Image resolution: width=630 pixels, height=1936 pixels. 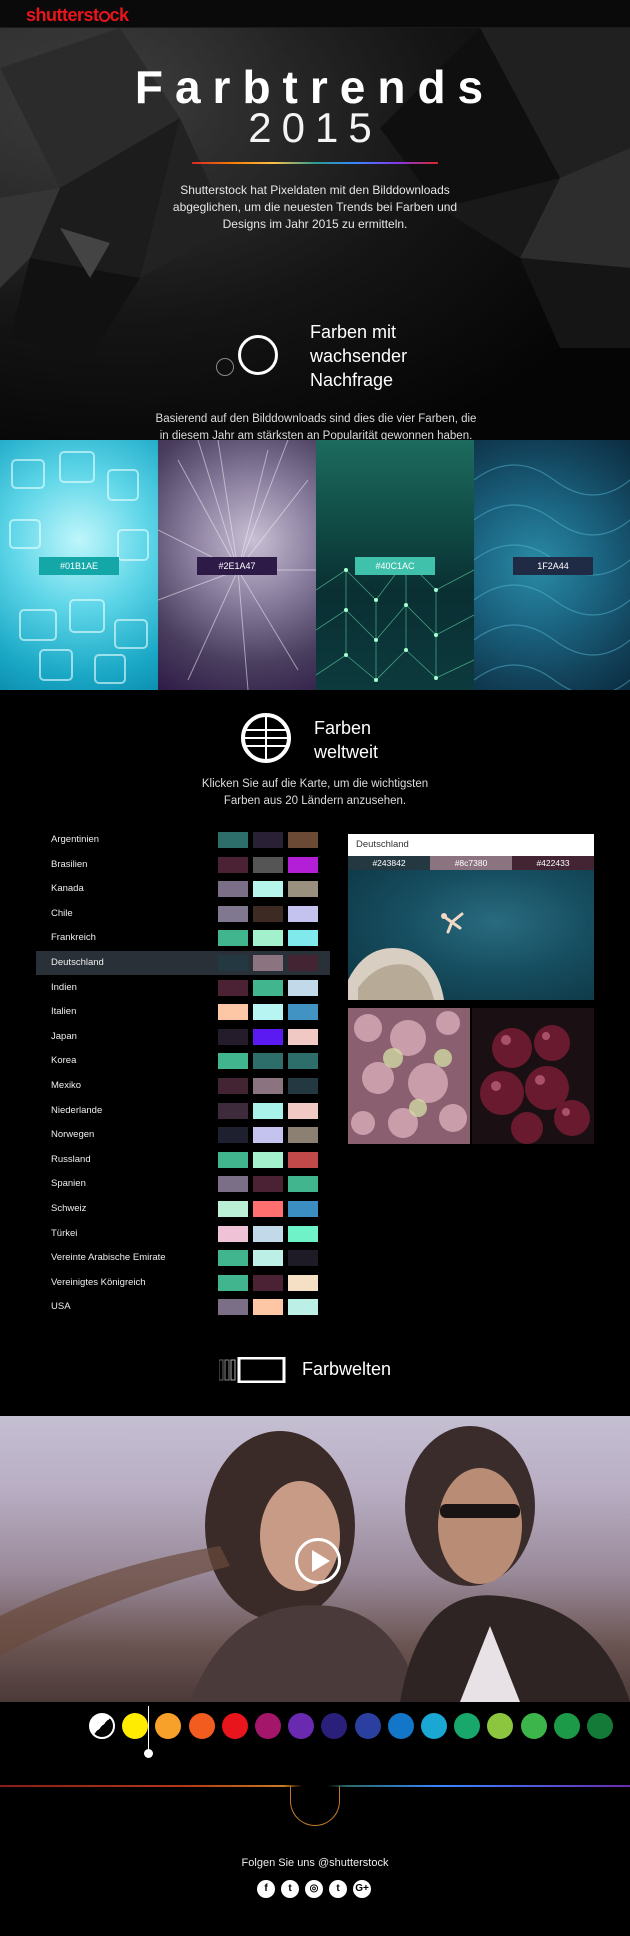 I want to click on country-row: Vereinigtes Königreich, so click(x=183, y=1283).